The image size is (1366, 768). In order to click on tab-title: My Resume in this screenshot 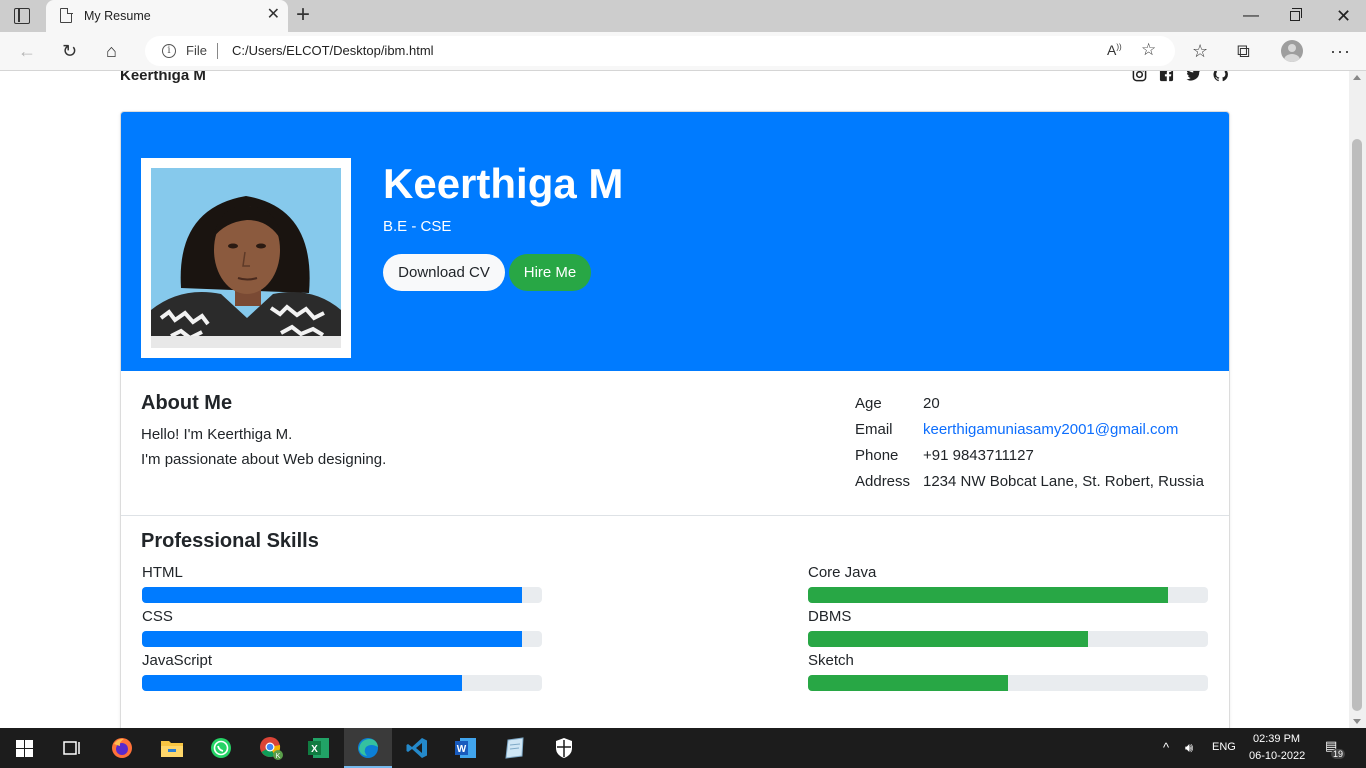, I will do `click(117, 16)`.